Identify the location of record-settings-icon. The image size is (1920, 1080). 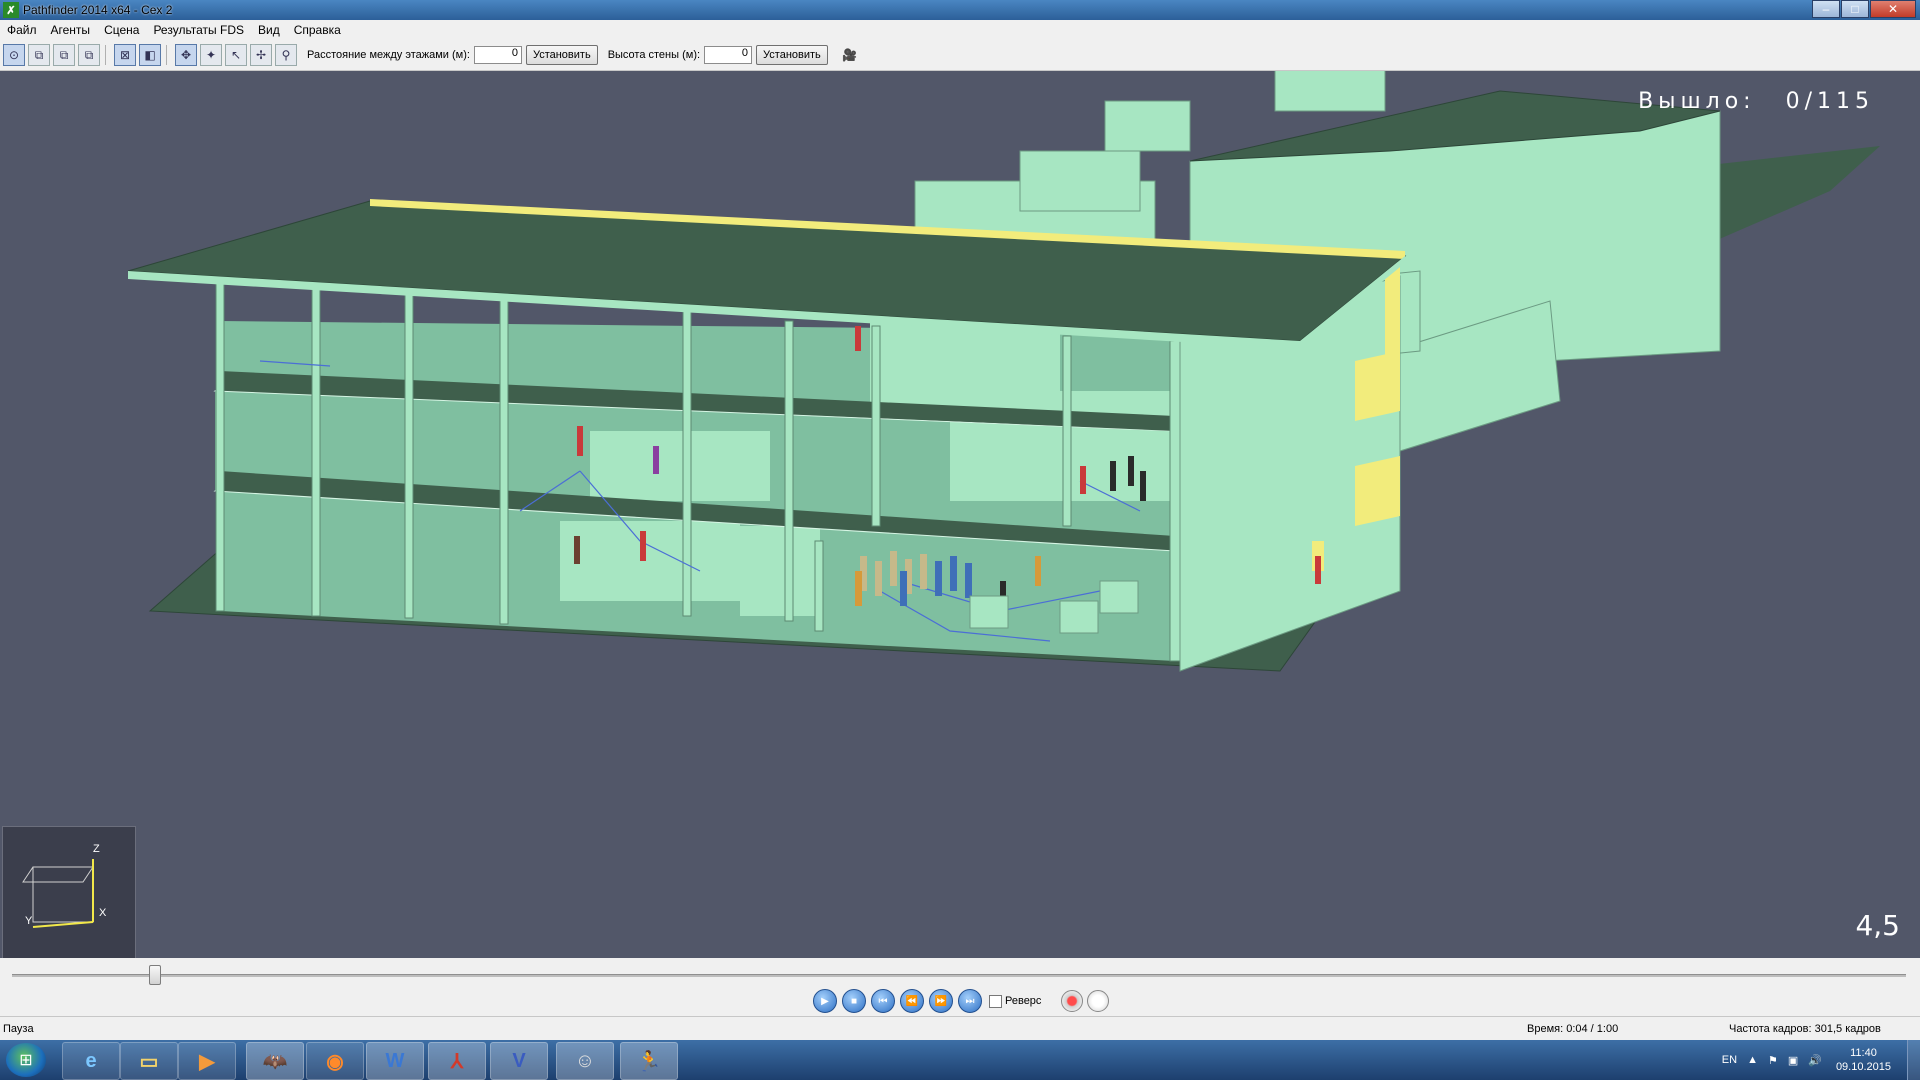
(1098, 1001).